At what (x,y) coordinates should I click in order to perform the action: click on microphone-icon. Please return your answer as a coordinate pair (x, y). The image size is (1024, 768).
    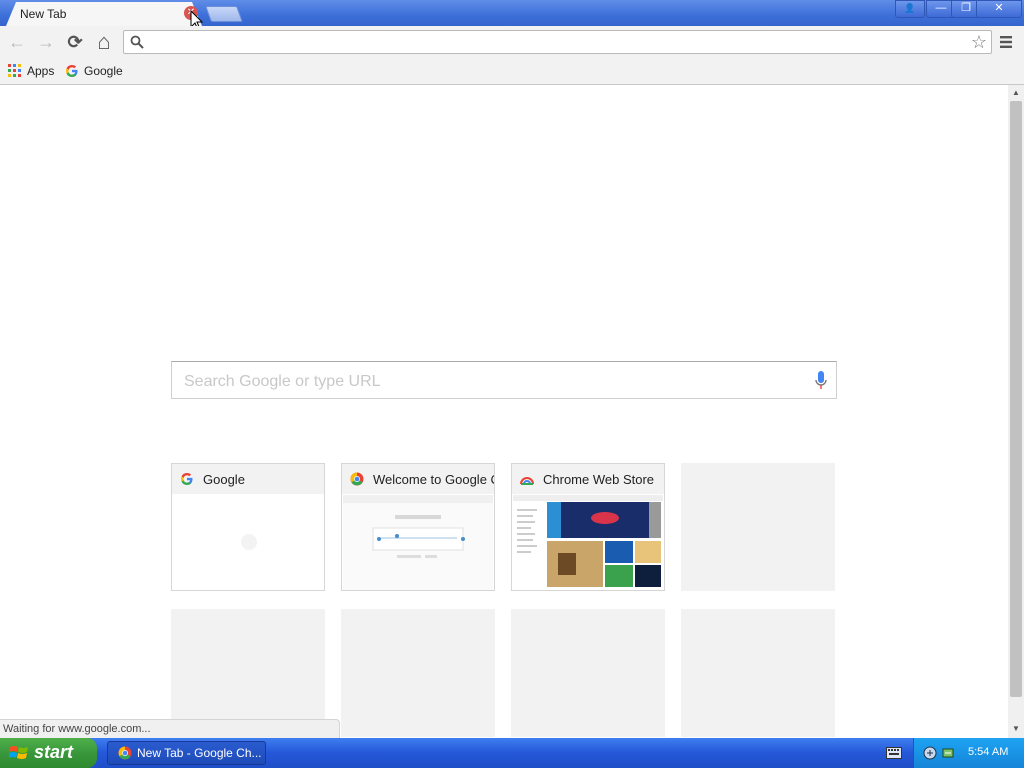
    Looking at the image, I should click on (821, 381).